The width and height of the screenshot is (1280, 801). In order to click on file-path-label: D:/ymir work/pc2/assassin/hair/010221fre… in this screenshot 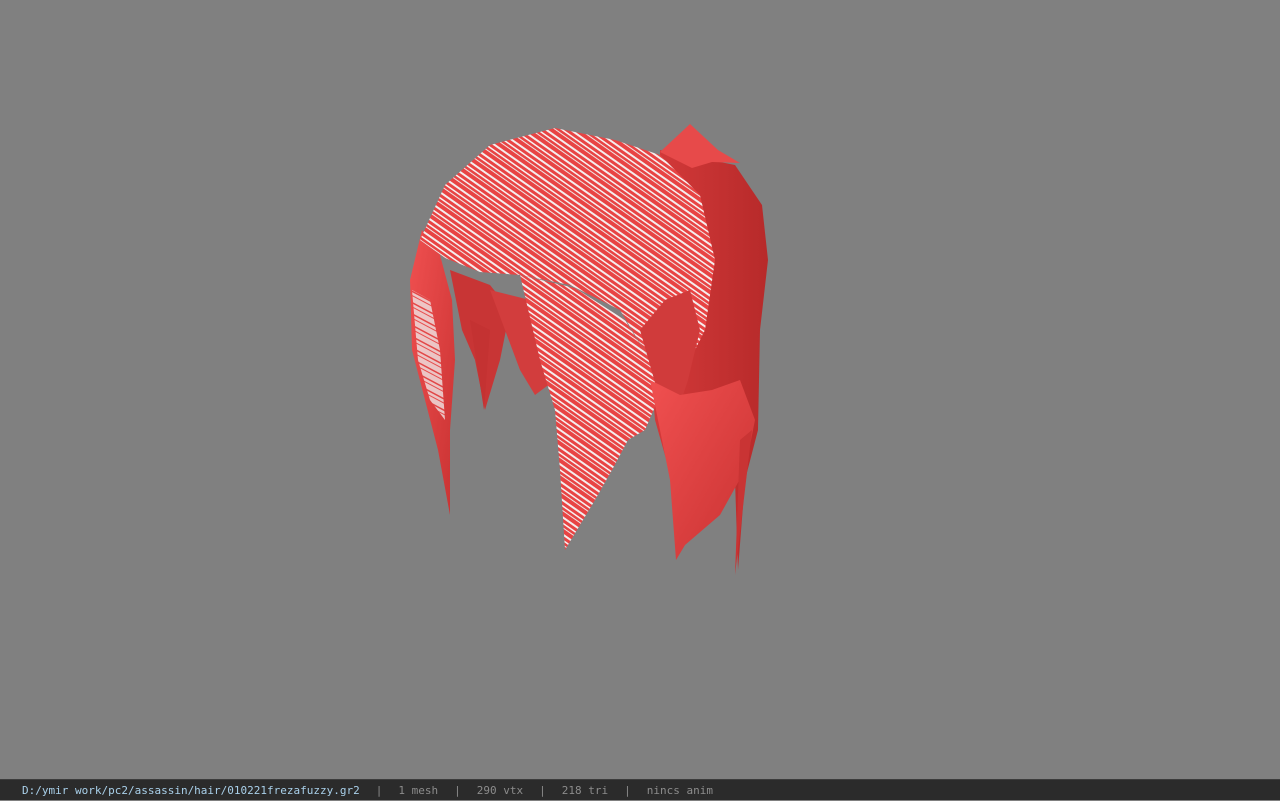, I will do `click(191, 790)`.